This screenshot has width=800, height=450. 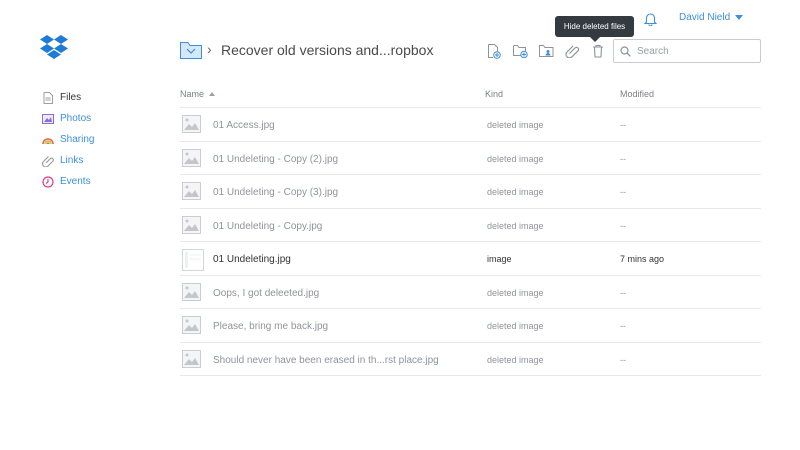 What do you see at coordinates (77, 139) in the screenshot?
I see `sidebar-item-label: Sharing` at bounding box center [77, 139].